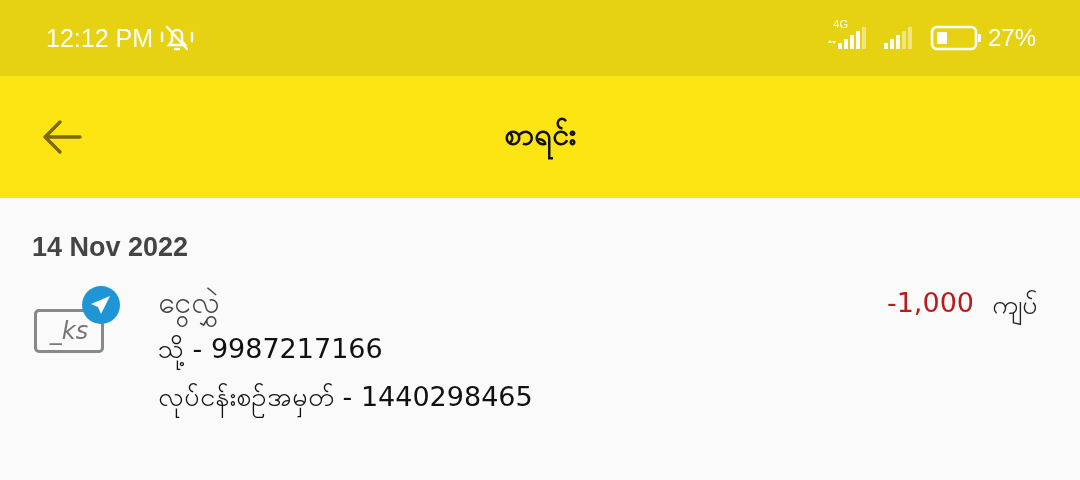 Image resolution: width=1080 pixels, height=480 pixels. I want to click on transaction-title: ငွေလွှဲ, so click(522, 303).